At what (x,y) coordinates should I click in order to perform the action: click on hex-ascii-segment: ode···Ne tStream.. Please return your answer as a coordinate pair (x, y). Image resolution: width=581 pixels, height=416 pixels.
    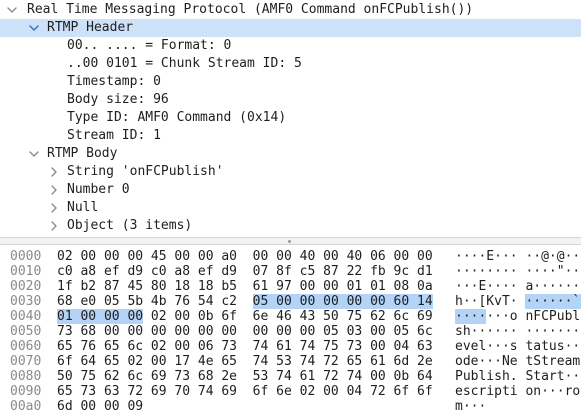
    Looking at the image, I should click on (518, 361).